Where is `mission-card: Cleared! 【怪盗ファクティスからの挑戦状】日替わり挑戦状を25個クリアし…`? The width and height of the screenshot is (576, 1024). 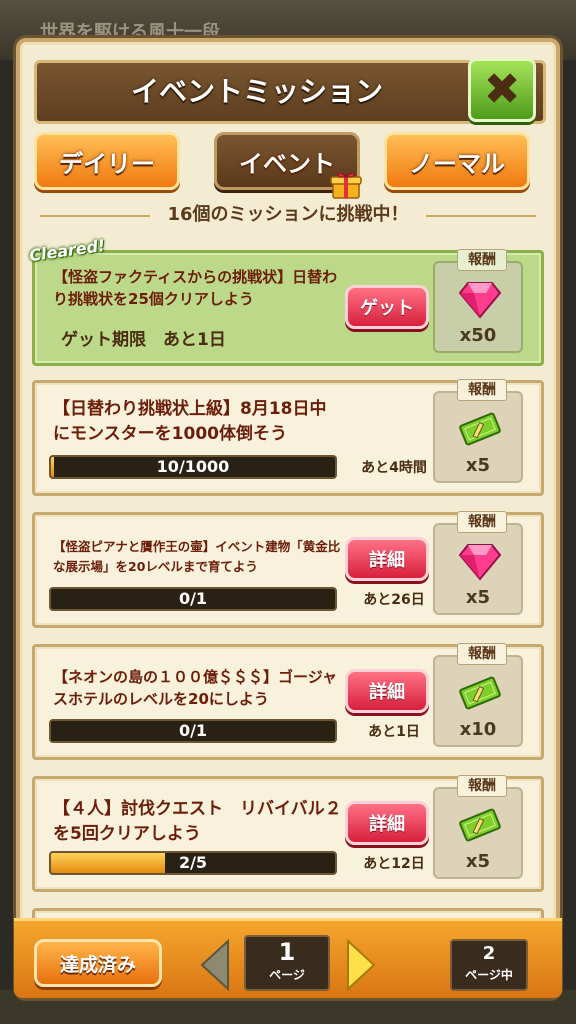
mission-card: Cleared! 【怪盗ファクティスからの挑戦状】日替わり挑戦状を25個クリアし… is located at coordinates (286, 301).